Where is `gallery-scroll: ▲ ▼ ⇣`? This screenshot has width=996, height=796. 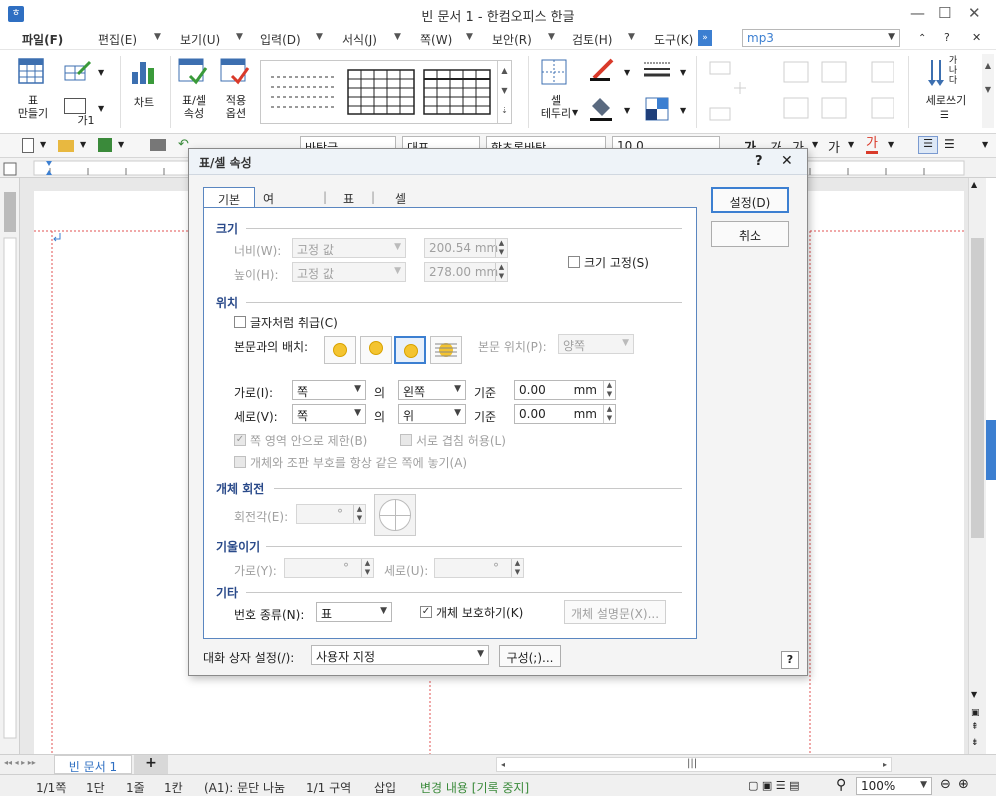 gallery-scroll: ▲ ▼ ⇣ is located at coordinates (504, 92).